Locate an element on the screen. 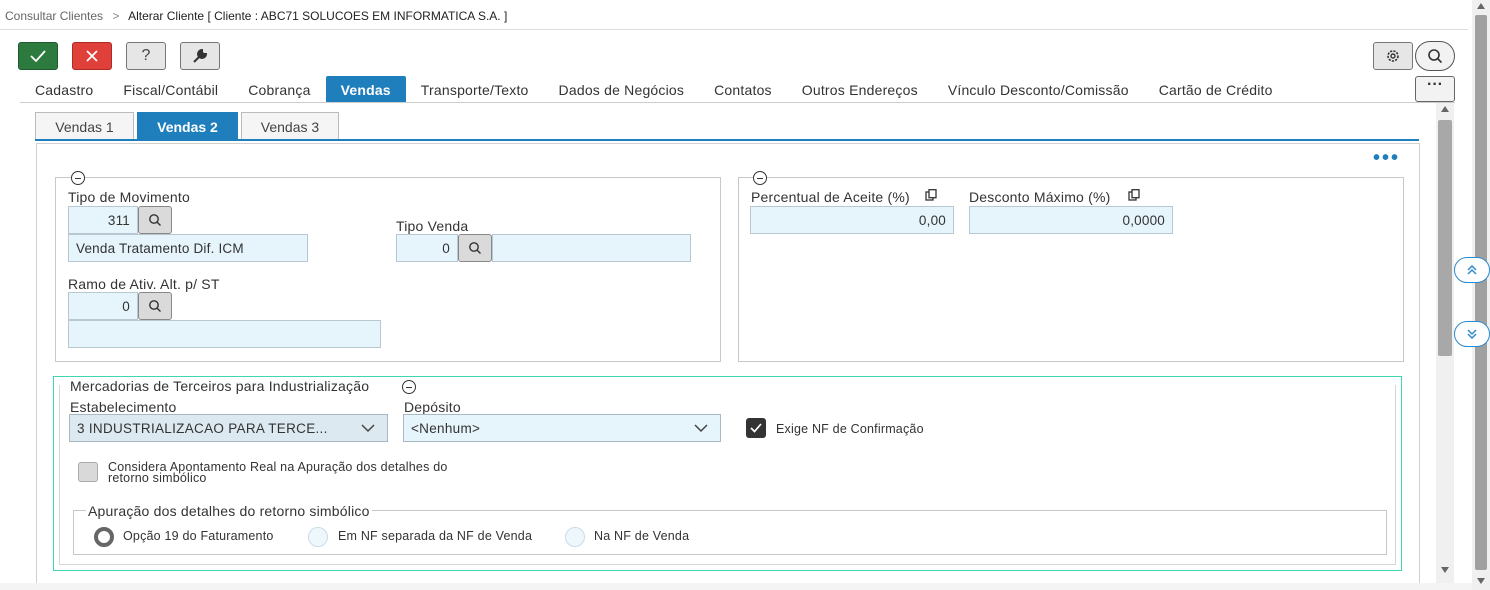 This screenshot has height=590, width=1490. tab-fiscal-contabil: Fiscal/Contábil is located at coordinates (170, 89).